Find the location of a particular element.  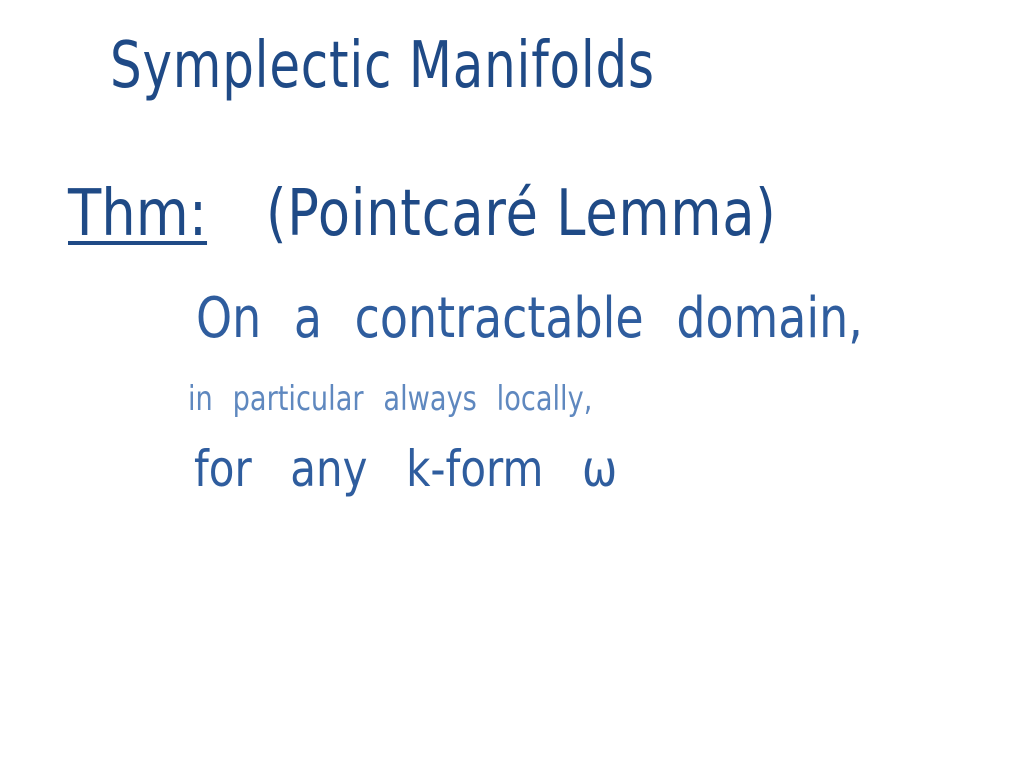

theorem-line-1: On a contractable domain, is located at coordinates (529, 318).